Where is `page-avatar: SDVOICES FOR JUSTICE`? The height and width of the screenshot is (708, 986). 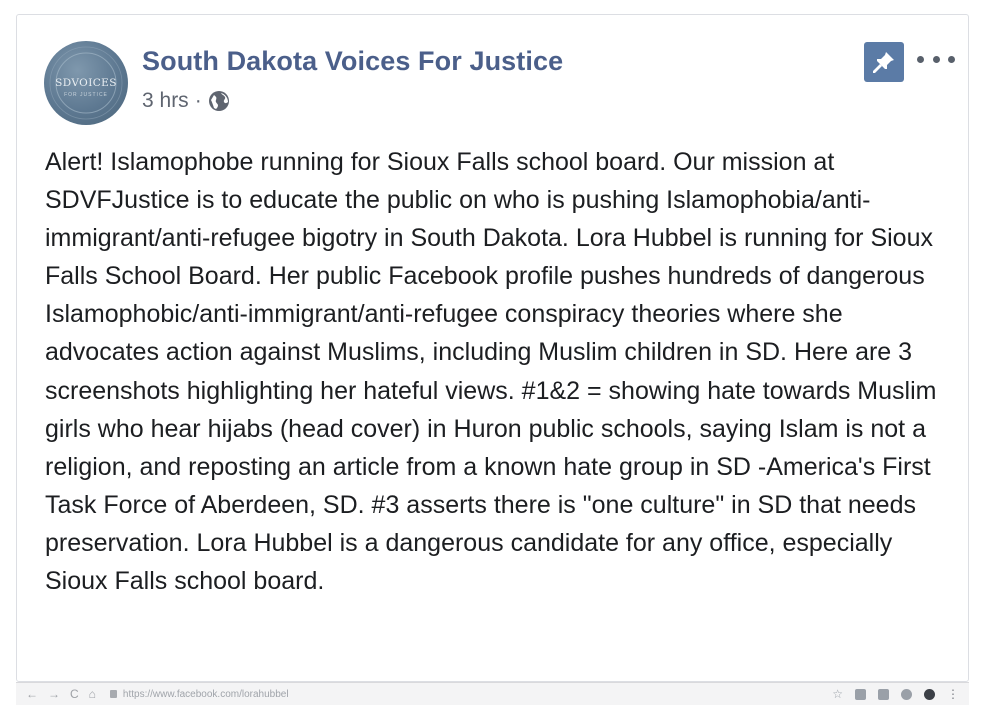 page-avatar: SDVOICES FOR JUSTICE is located at coordinates (86, 83).